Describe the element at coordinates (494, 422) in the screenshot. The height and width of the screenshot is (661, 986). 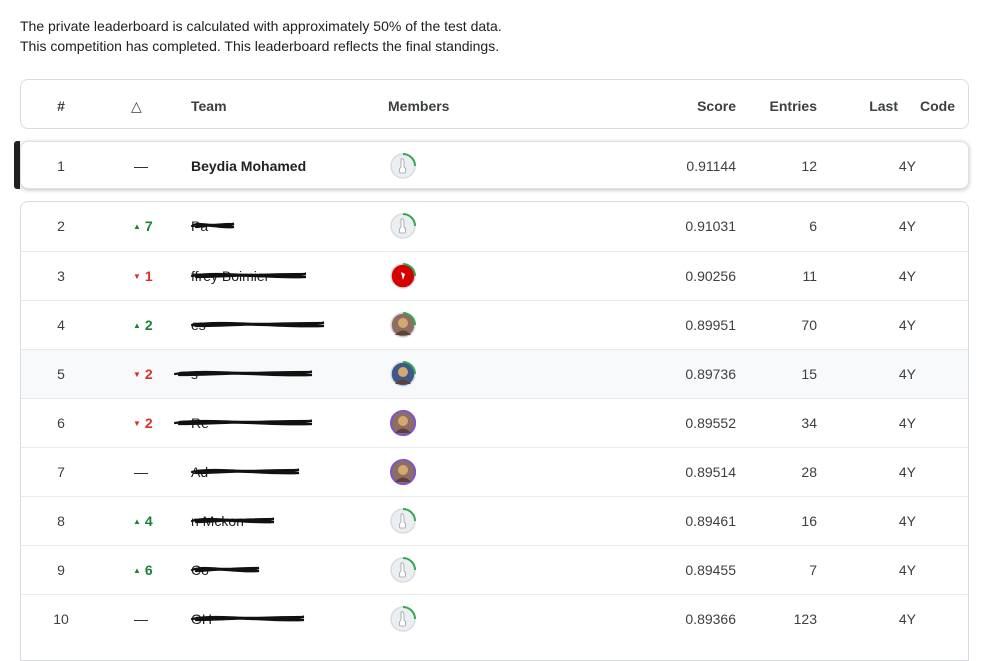
I see `table-row: 6 ▼ 2 Re 0.89552 34 4Y` at that location.